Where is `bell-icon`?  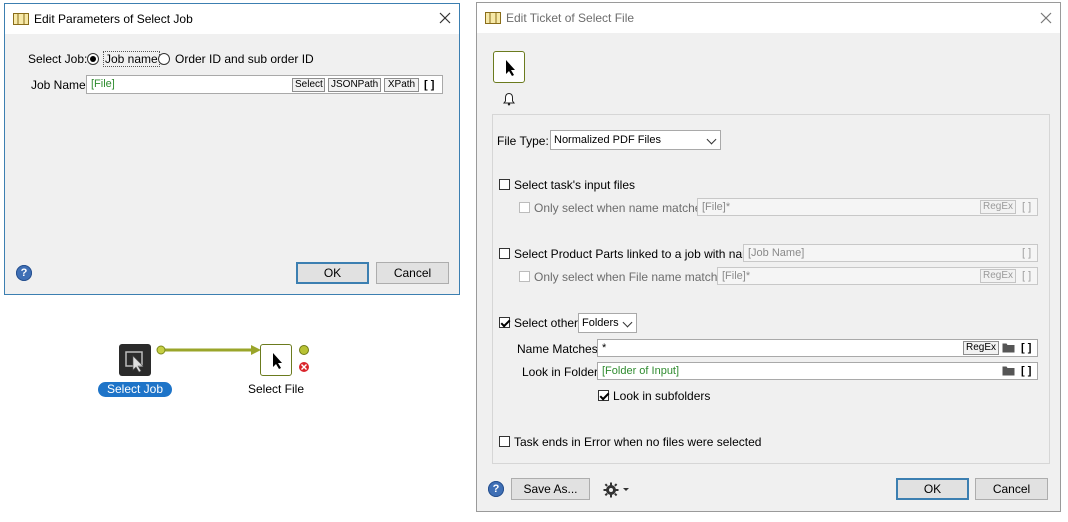
bell-icon is located at coordinates (509, 99).